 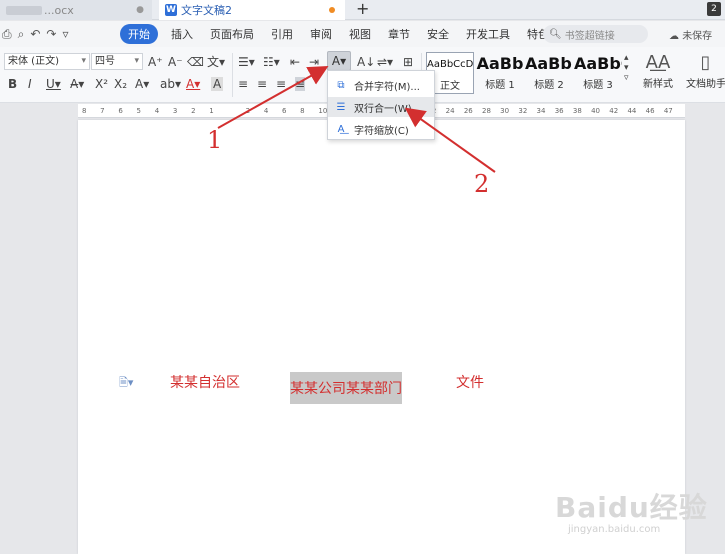 What do you see at coordinates (697, 36) in the screenshot?
I see `save-status-label: 未保存` at bounding box center [697, 36].